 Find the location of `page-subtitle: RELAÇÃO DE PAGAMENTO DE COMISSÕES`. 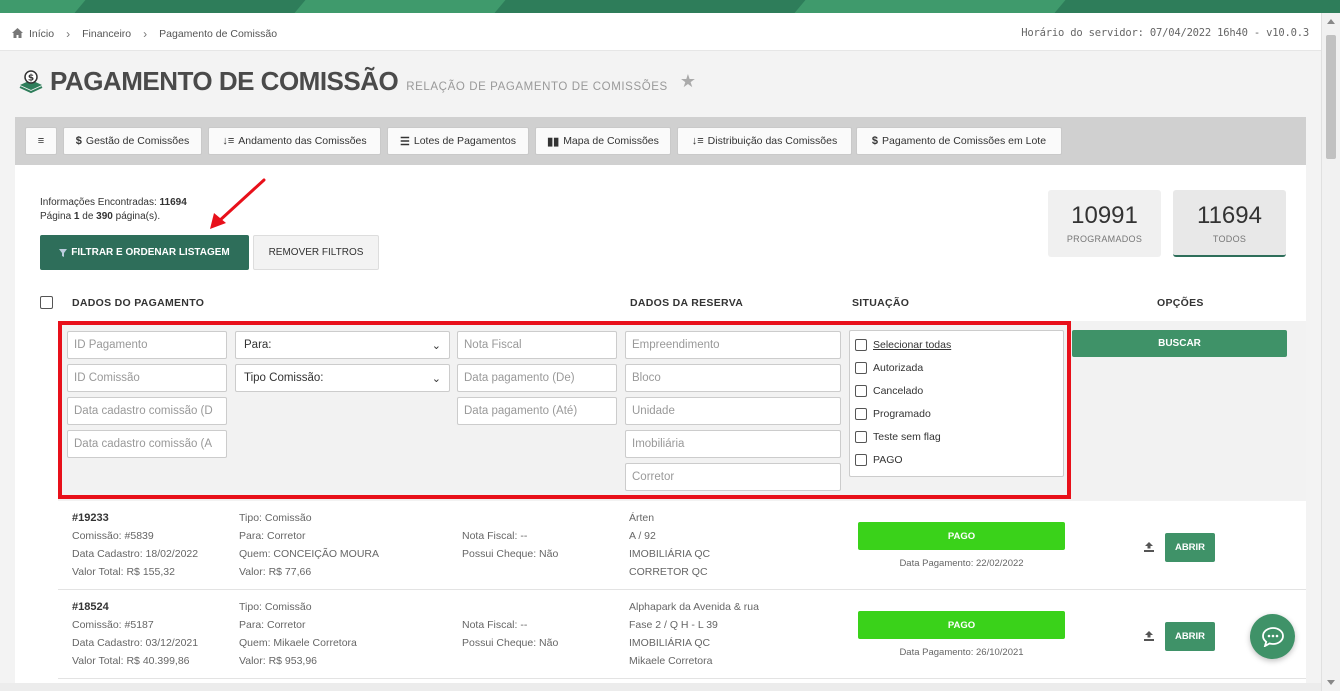

page-subtitle: RELAÇÃO DE PAGAMENTO DE COMISSÕES is located at coordinates (537, 87).